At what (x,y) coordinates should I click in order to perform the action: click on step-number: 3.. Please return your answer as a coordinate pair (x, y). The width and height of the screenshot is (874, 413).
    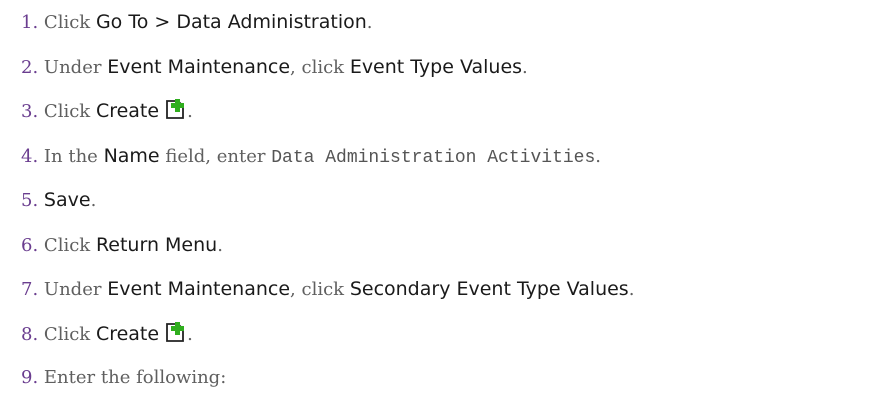
    Looking at the image, I should click on (30, 111).